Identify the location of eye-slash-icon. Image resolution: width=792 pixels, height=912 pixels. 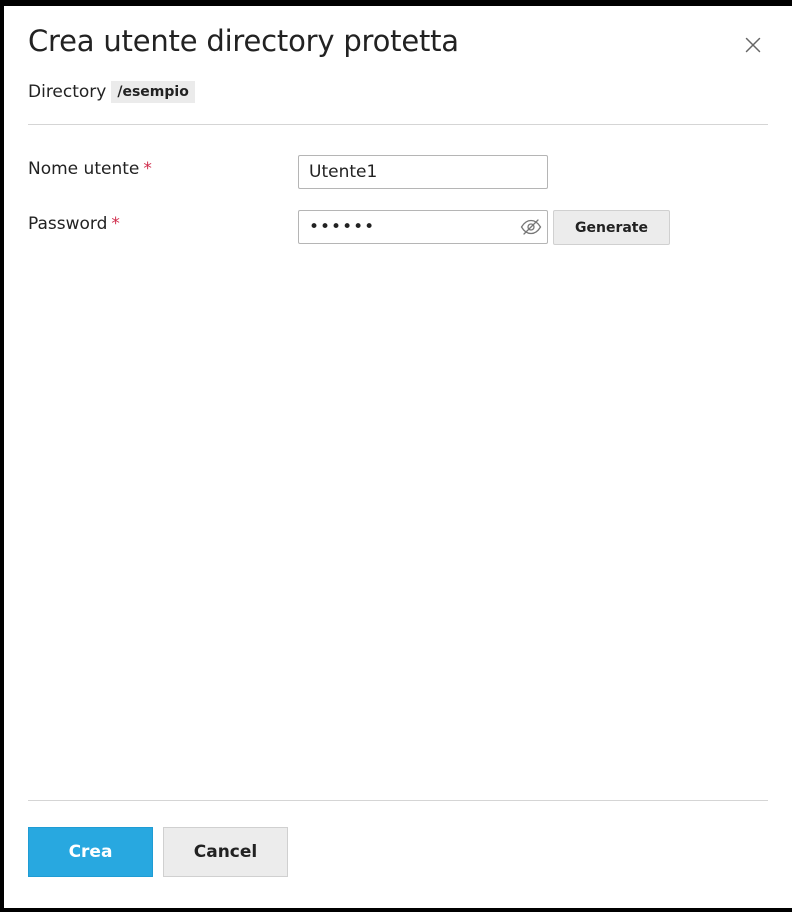
(531, 227).